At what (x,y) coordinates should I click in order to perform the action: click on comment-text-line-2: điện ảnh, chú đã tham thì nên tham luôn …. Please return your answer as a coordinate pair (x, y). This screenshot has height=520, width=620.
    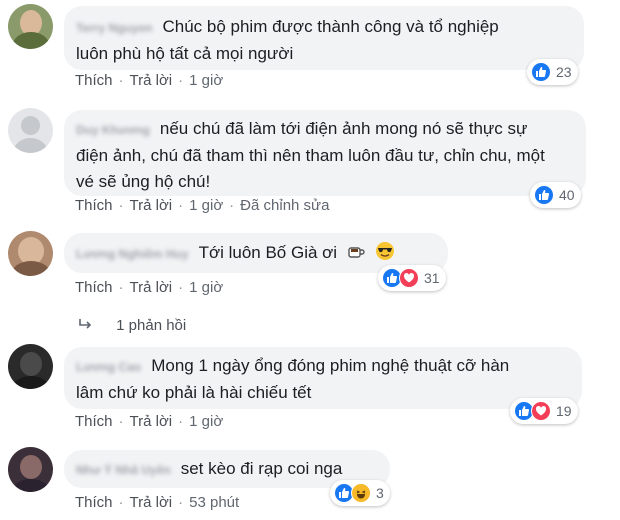
    Looking at the image, I should click on (310, 155).